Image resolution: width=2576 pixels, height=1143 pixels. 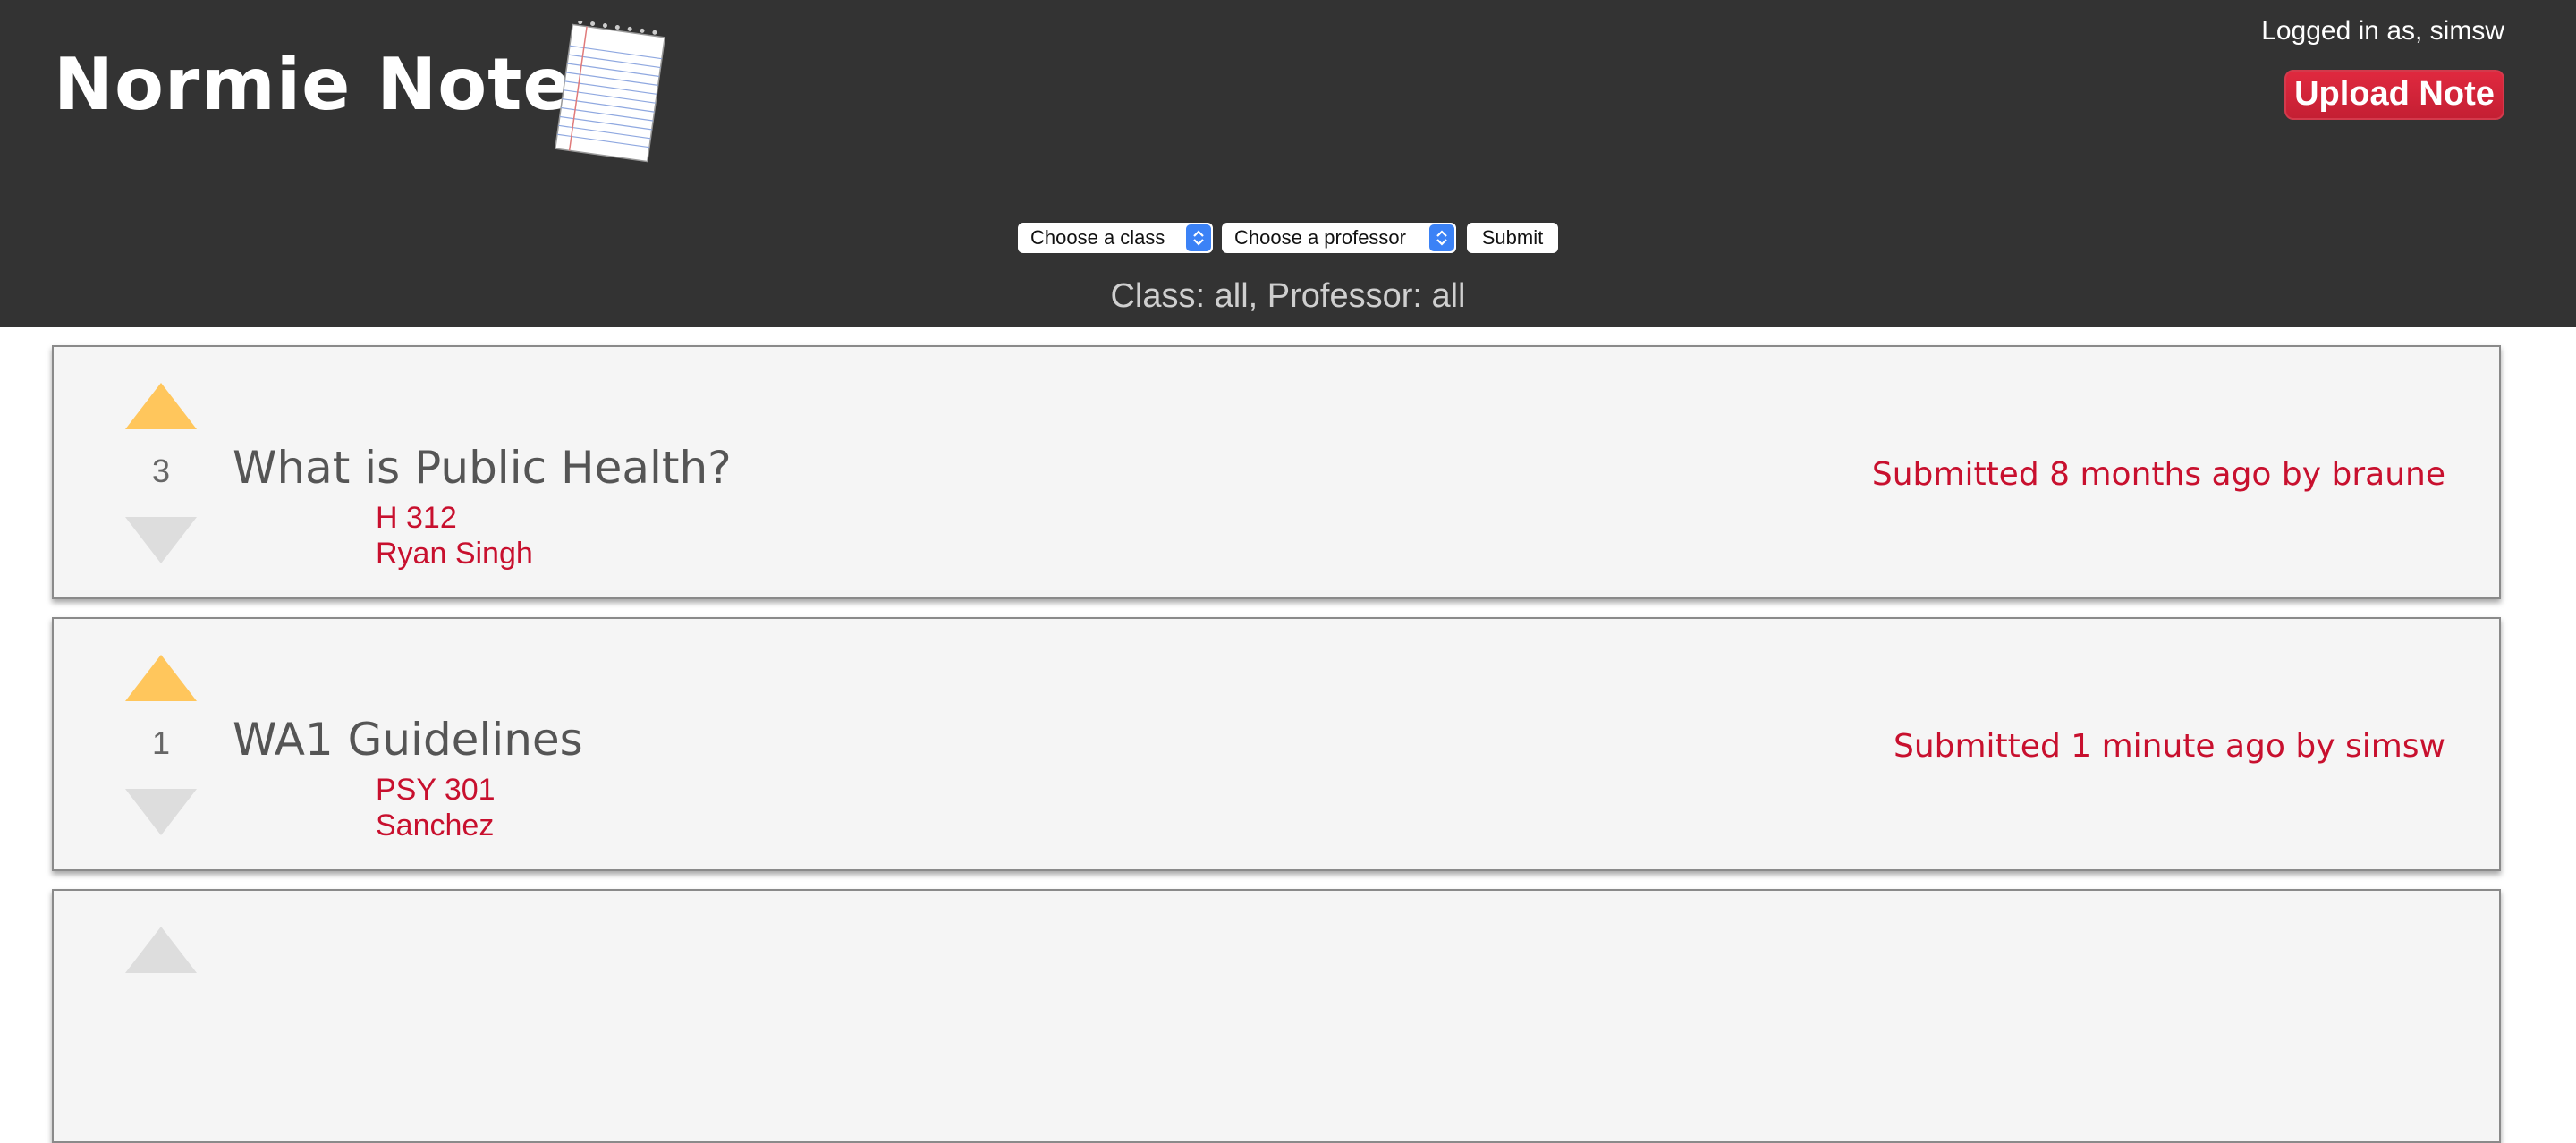 I want to click on class-select: Choose a class, so click(x=1115, y=238).